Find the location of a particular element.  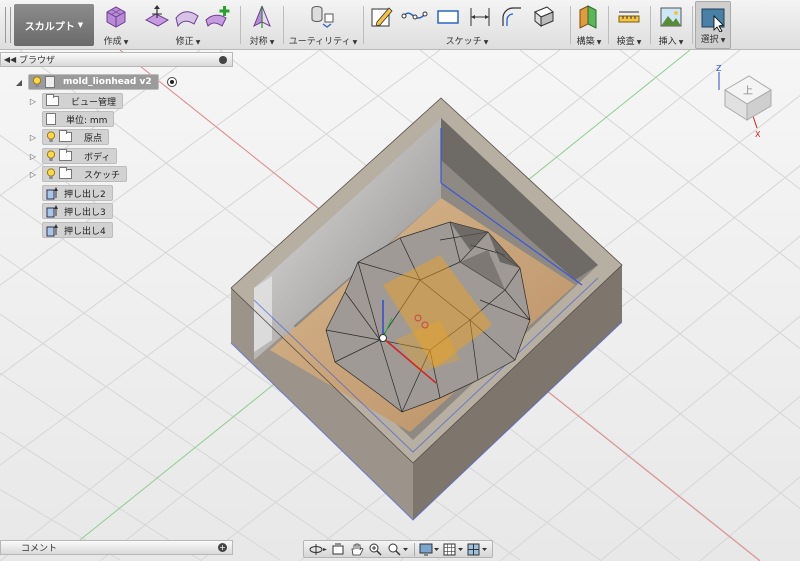

create-sketch-icon is located at coordinates (382, 17).